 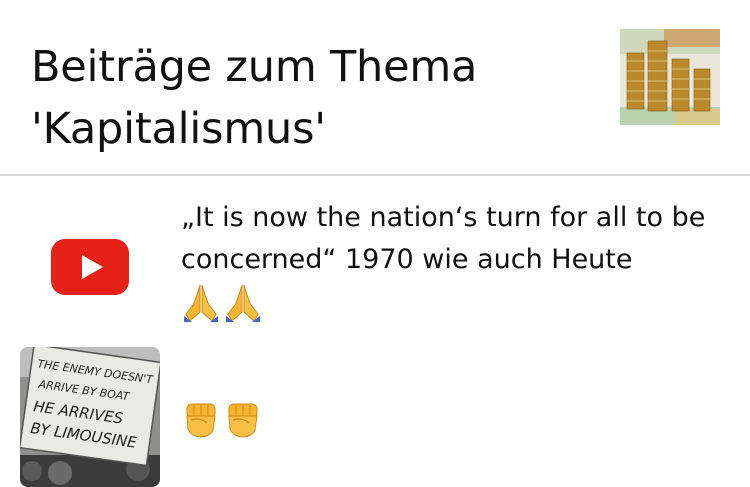 I want to click on coins-image, so click(x=670, y=77).